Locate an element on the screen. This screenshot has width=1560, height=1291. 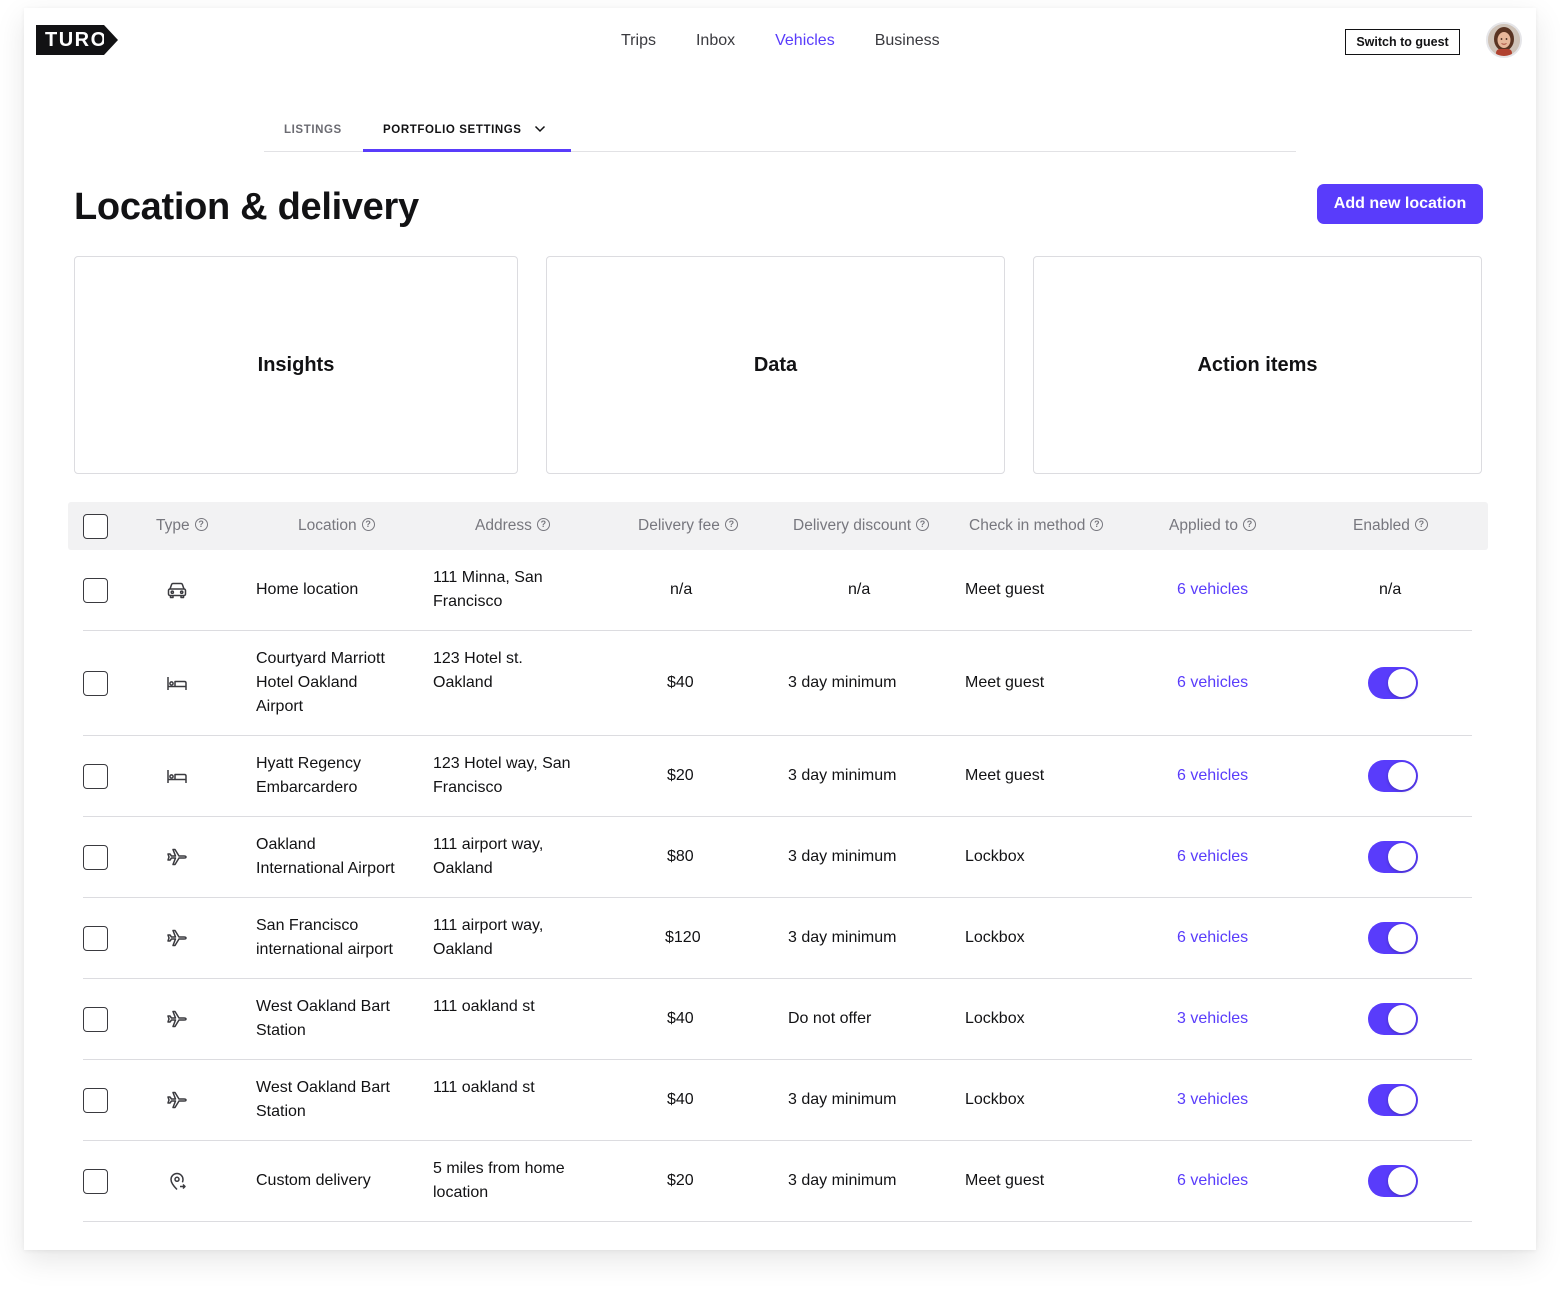
tab-portfolio-settings: PORTFOLIO SETTINGS is located at coordinates (467, 132).